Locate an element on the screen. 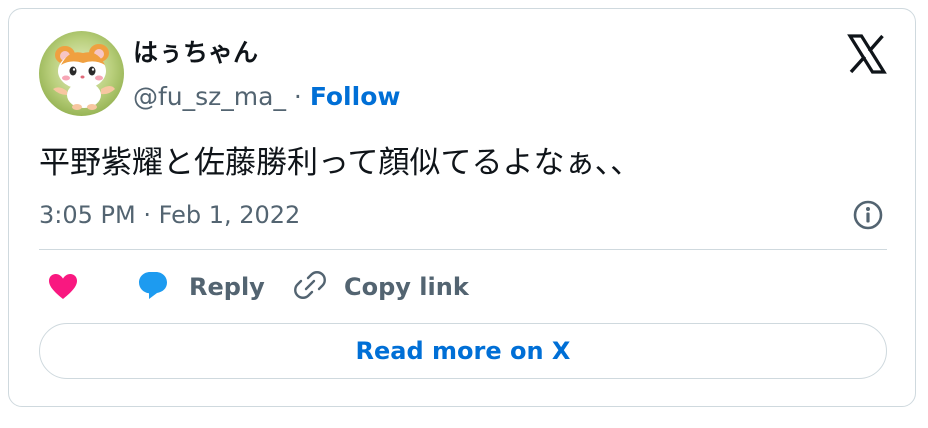  hamster-avatar-icon is located at coordinates (81, 73).